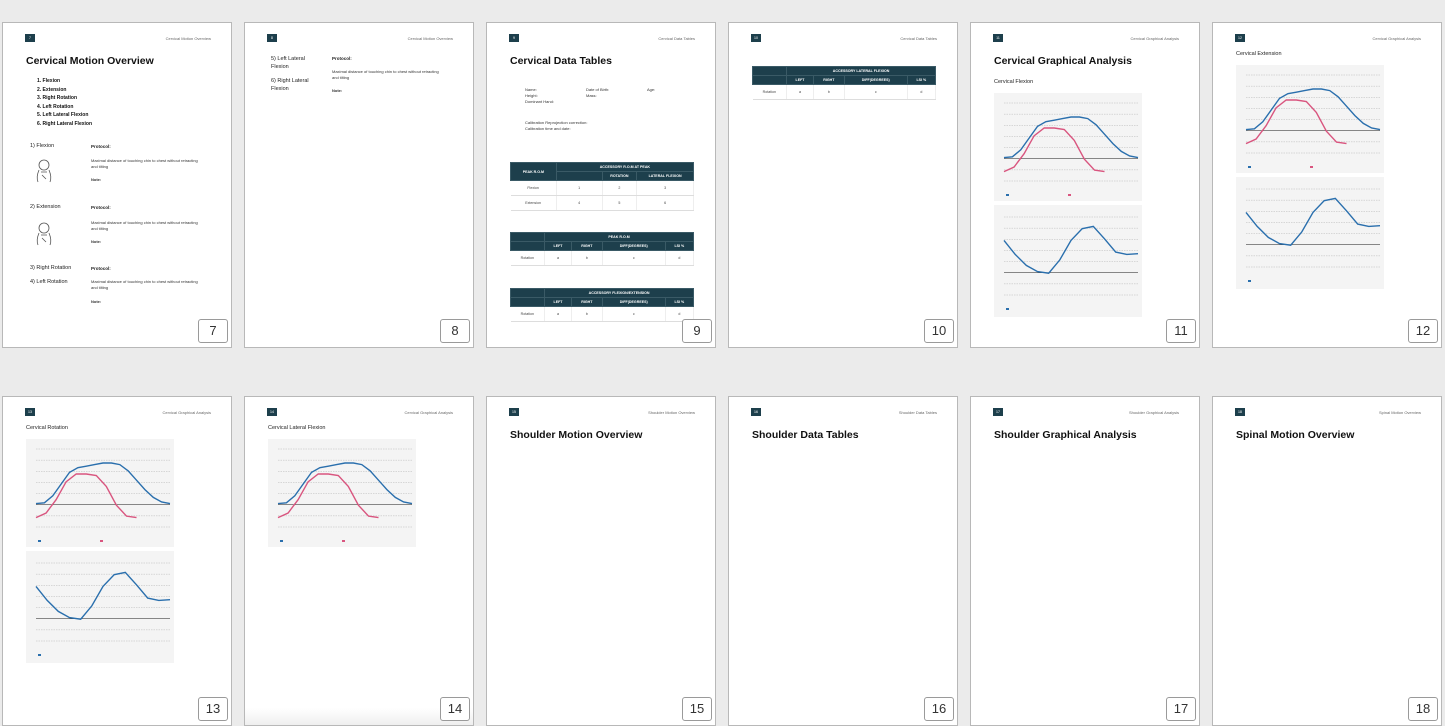  Describe the element at coordinates (272, 412) in the screenshot. I see `page-badge: 14` at that location.